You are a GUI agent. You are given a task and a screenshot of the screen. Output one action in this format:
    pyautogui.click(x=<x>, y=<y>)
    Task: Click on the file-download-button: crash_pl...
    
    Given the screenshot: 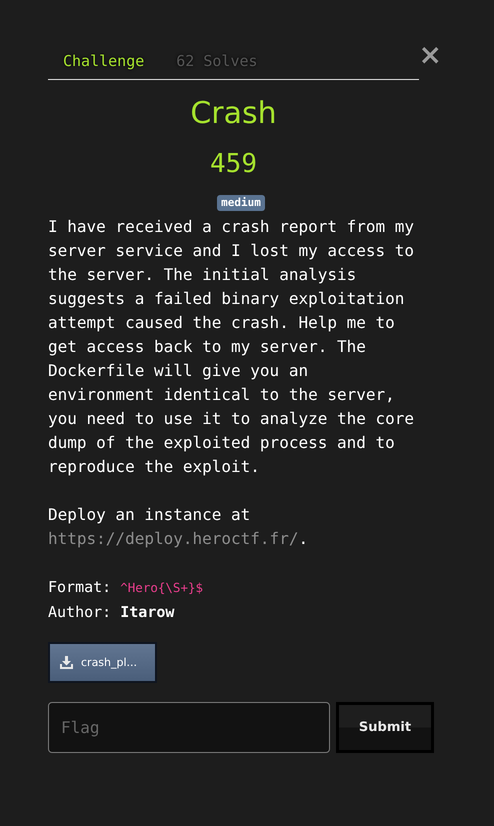 What is the action you would take?
    pyautogui.click(x=102, y=662)
    